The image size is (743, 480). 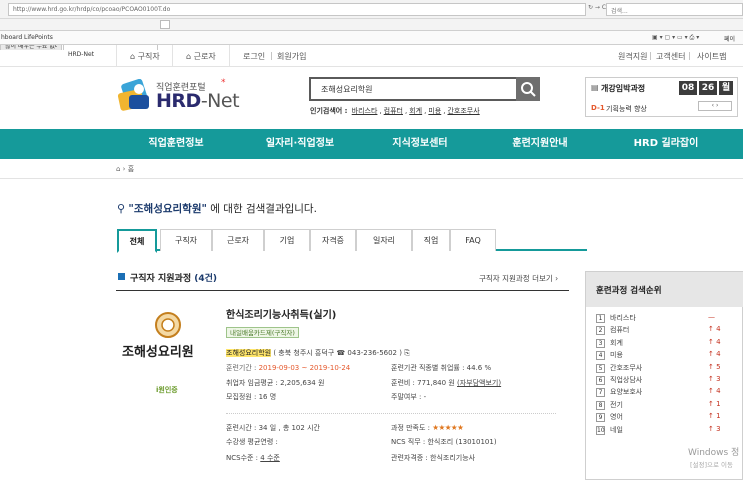 I want to click on ranking-item: 2 컴퓨터 ↑ 4, so click(x=658, y=331).